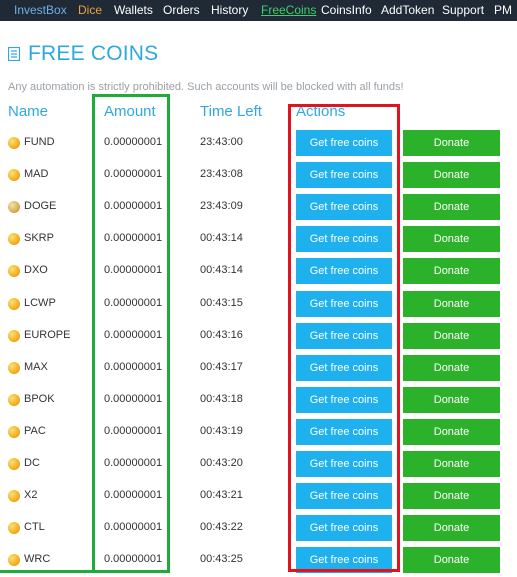 This screenshot has height=577, width=517. What do you see at coordinates (288, 10) in the screenshot?
I see `nav-freecoins: FreeCoins` at bounding box center [288, 10].